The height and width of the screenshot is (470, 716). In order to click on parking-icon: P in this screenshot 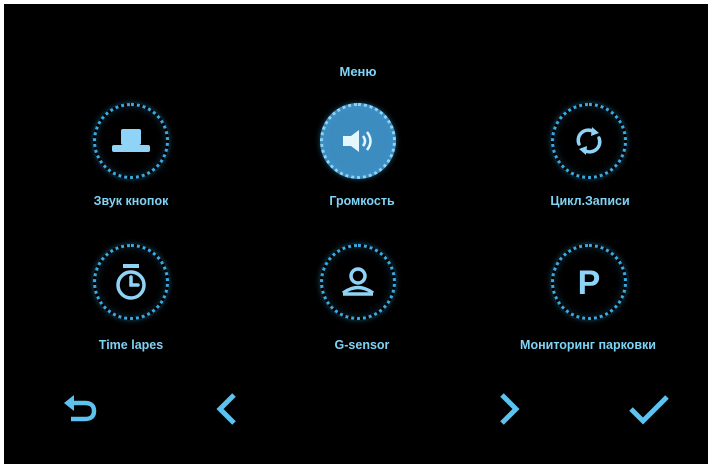, I will do `click(589, 282)`.